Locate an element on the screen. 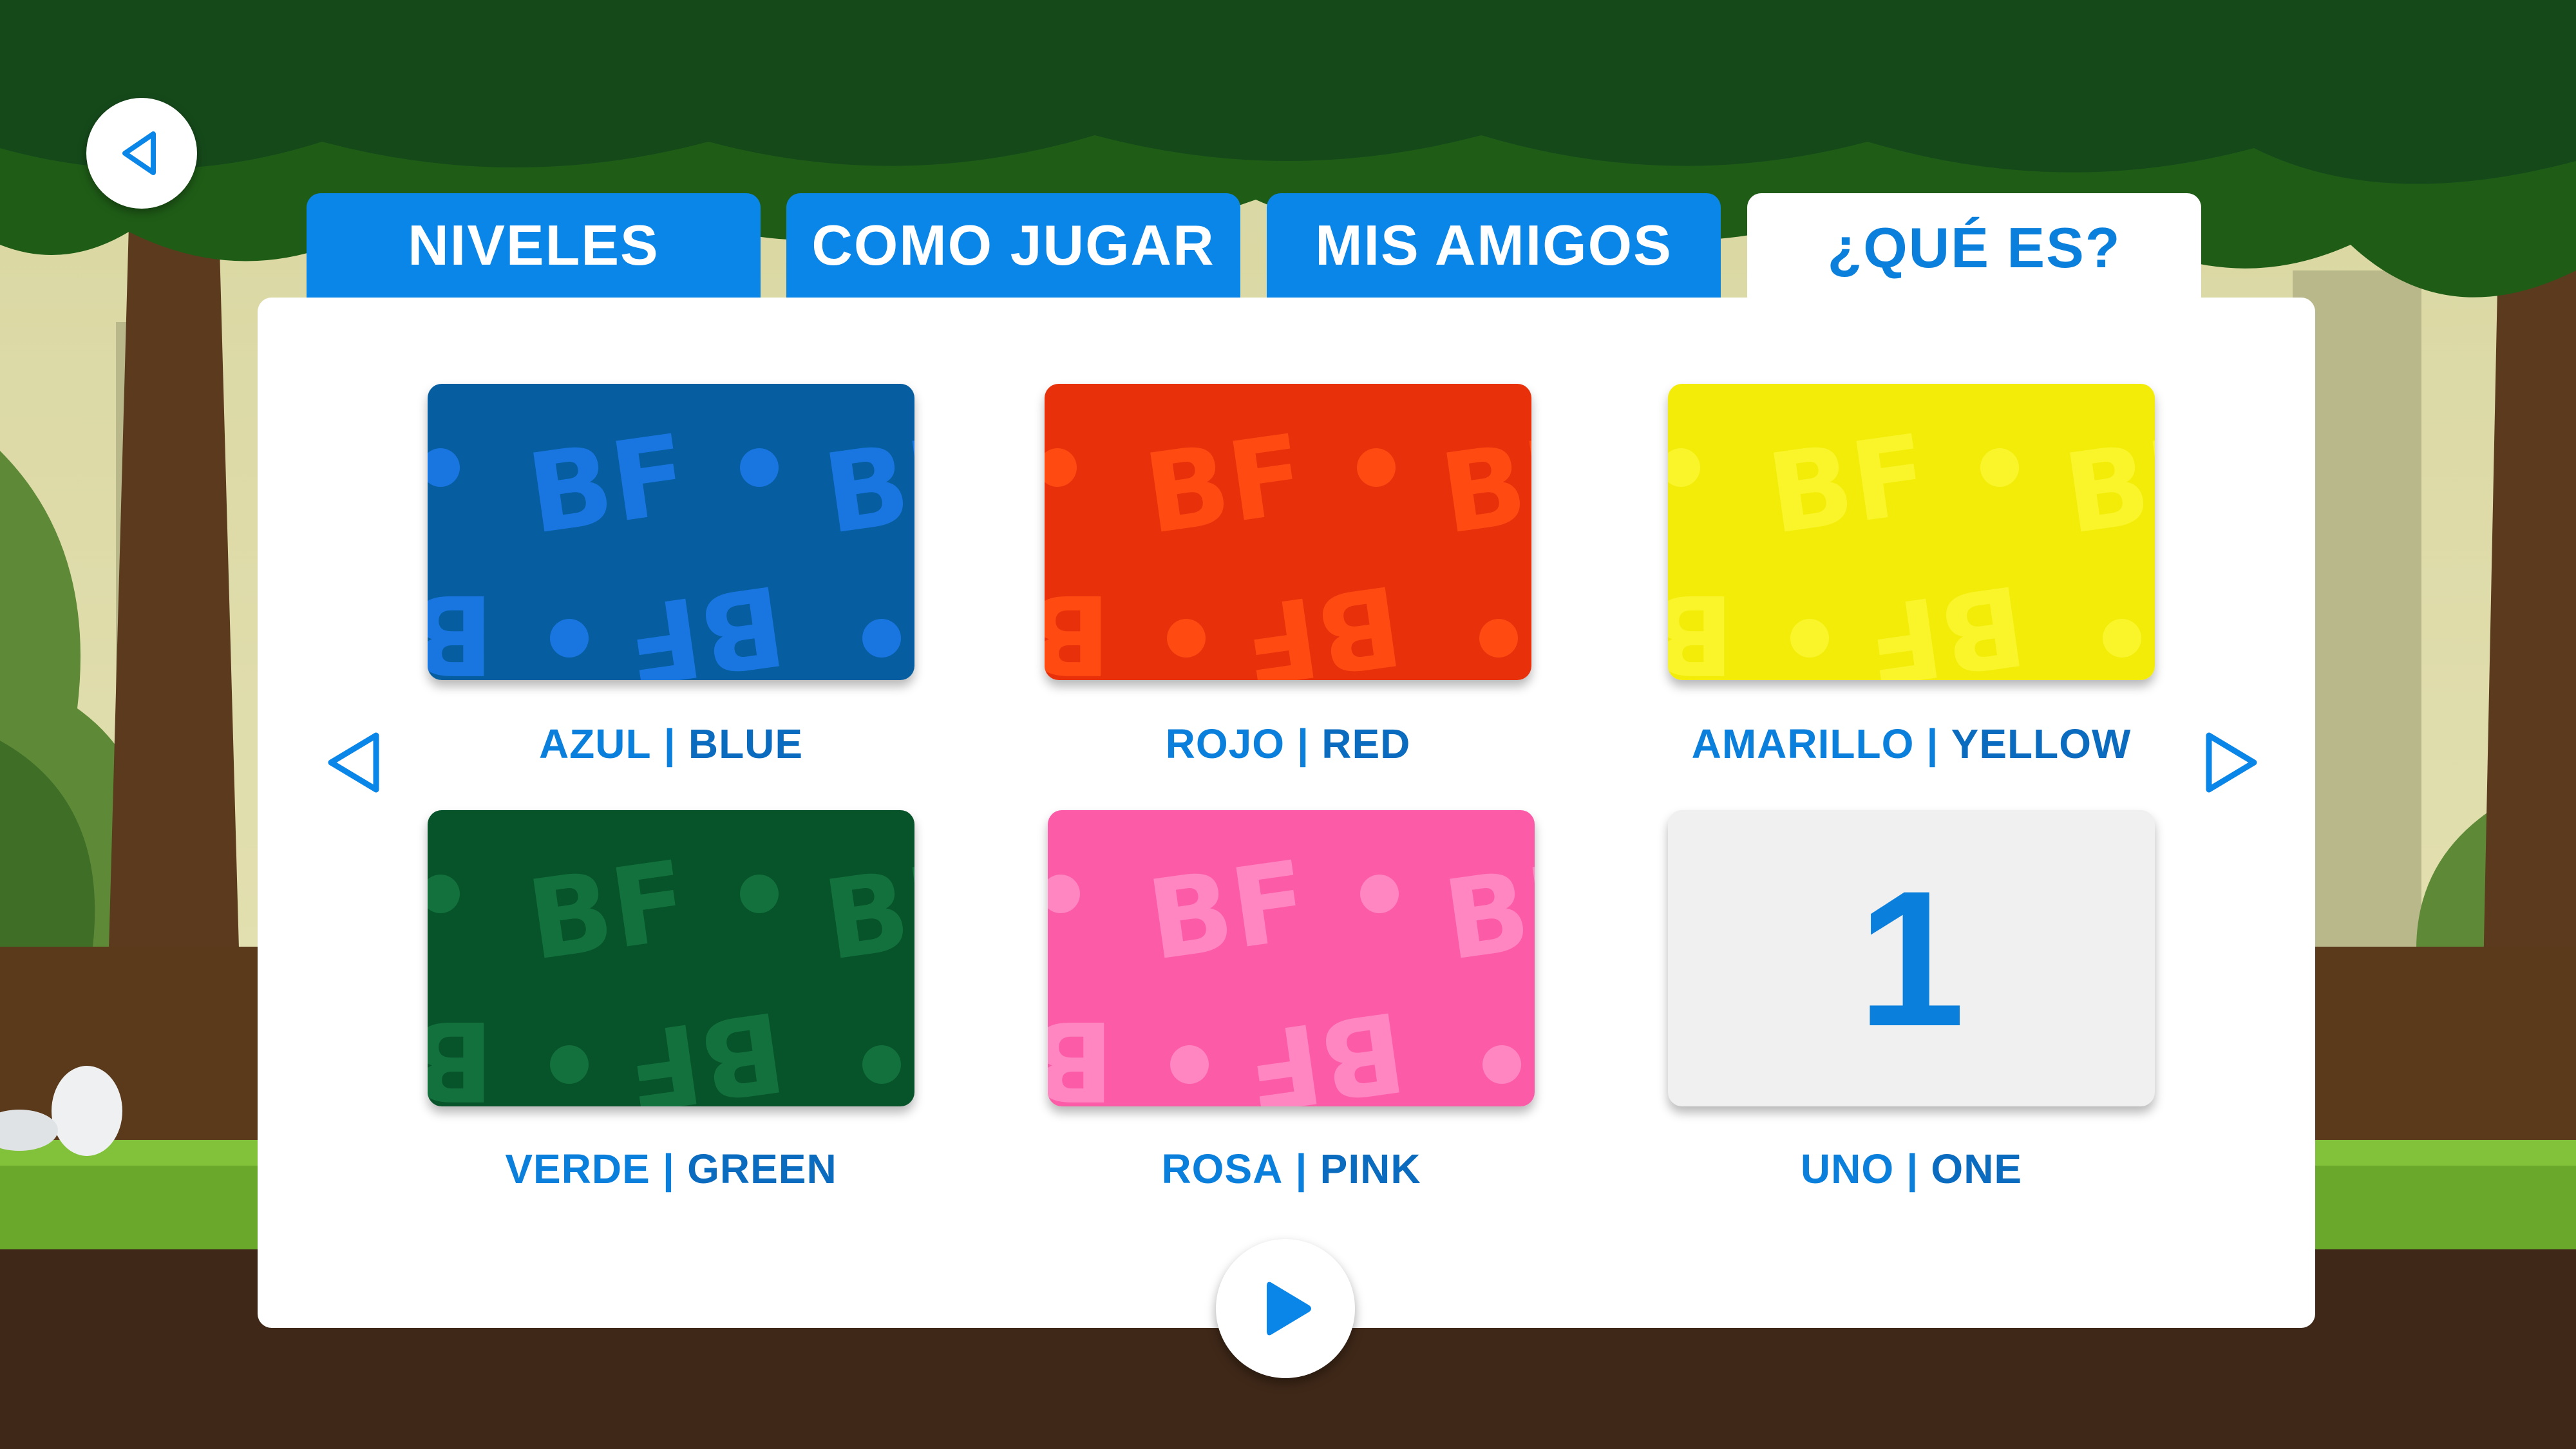 The image size is (2576, 1449). color-card-verde: BFBFBFBF is located at coordinates (671, 958).